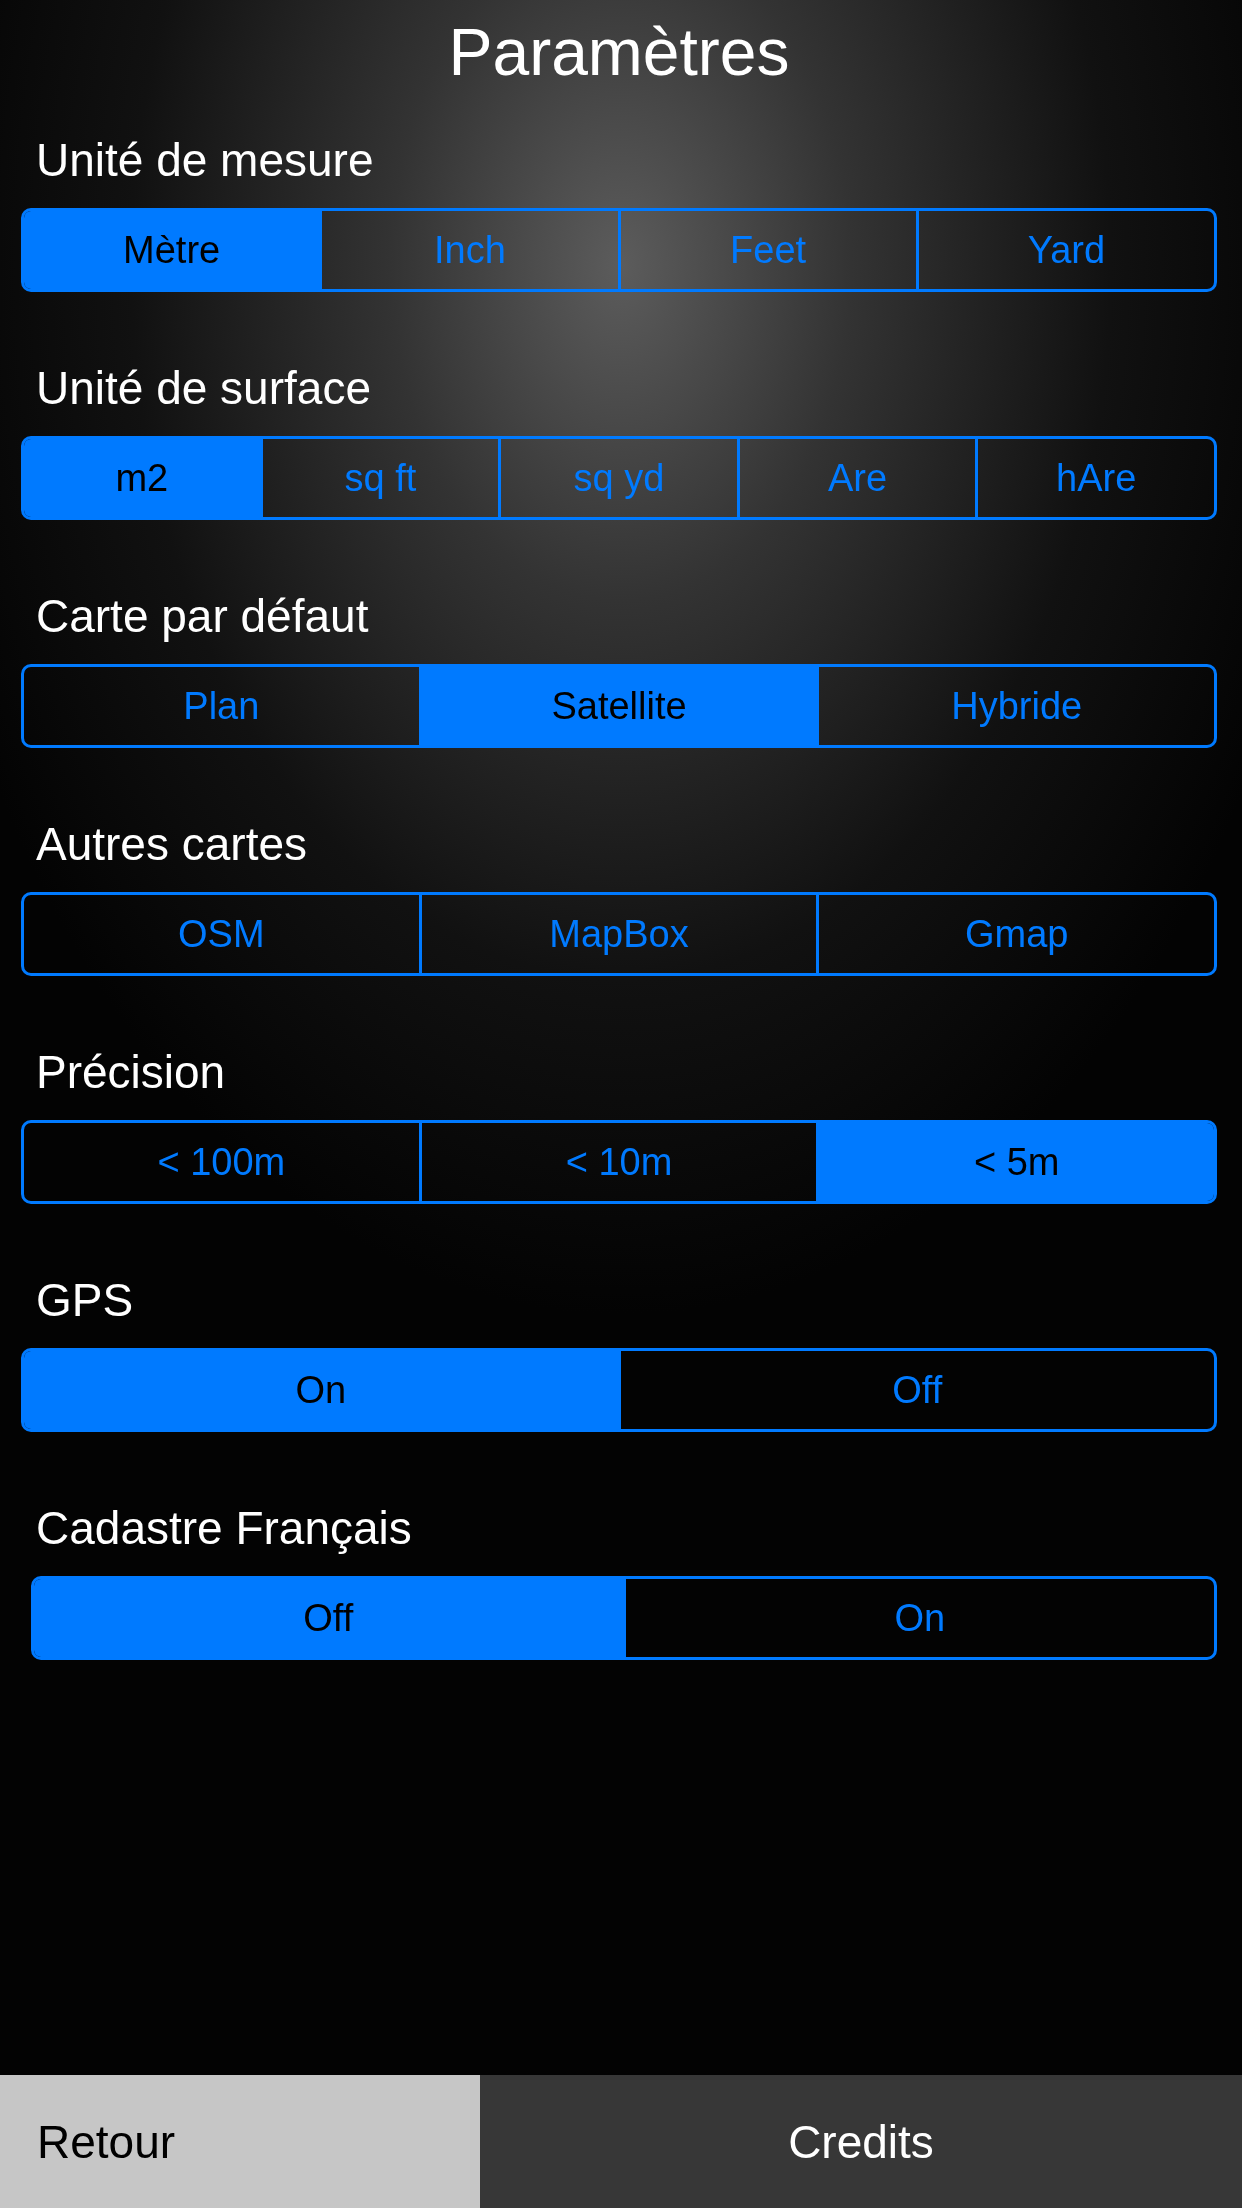 This screenshot has height=2208, width=1242. I want to click on segment-option: Plan, so click(221, 706).